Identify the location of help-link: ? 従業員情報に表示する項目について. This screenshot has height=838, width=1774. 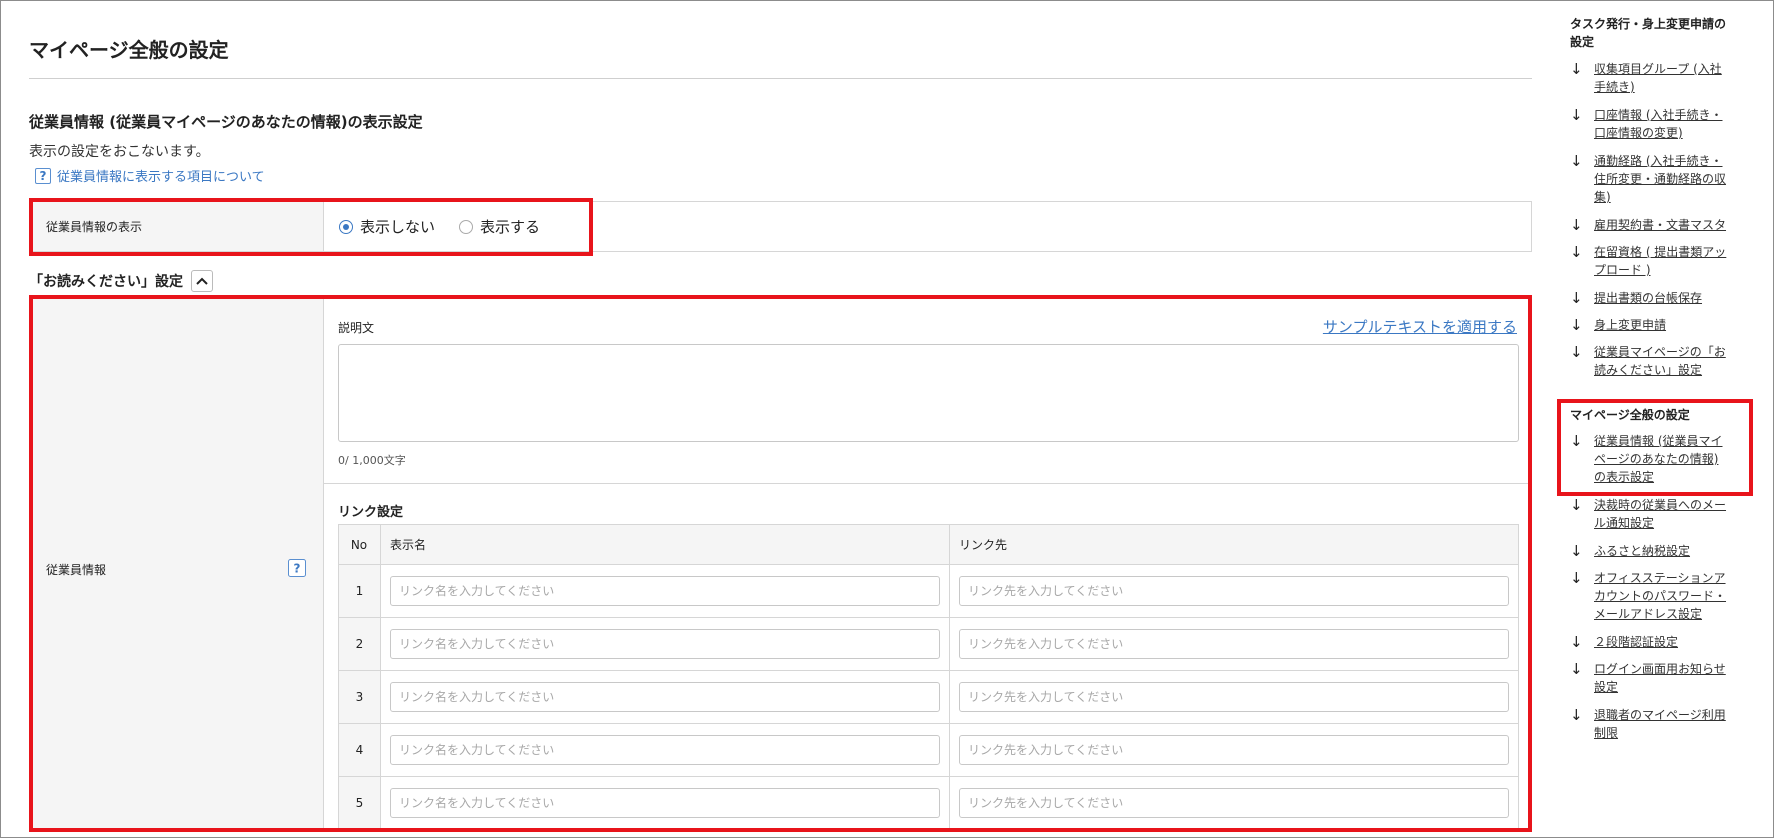
(150, 175).